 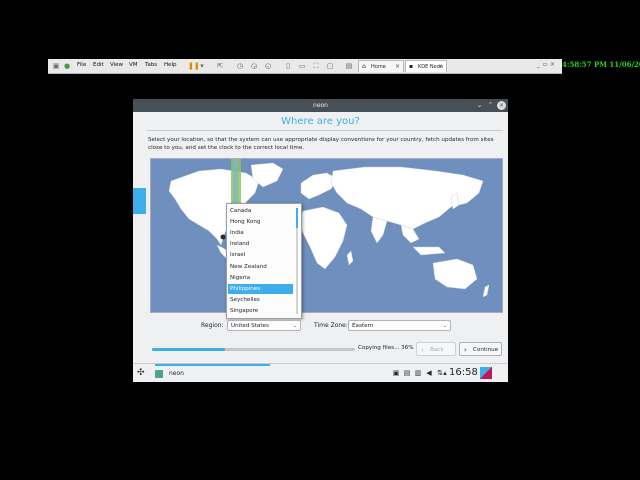 I want to click on chevron-left-icon: ‹, so click(x=422, y=350).